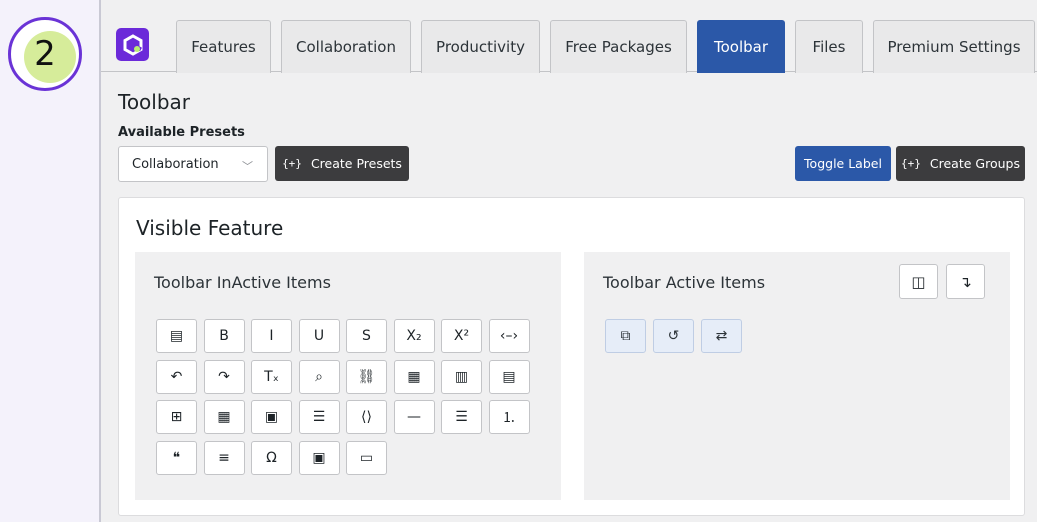 The height and width of the screenshot is (522, 1037). Describe the element at coordinates (974, 163) in the screenshot. I see `create-groups-label: Create Groups` at that location.